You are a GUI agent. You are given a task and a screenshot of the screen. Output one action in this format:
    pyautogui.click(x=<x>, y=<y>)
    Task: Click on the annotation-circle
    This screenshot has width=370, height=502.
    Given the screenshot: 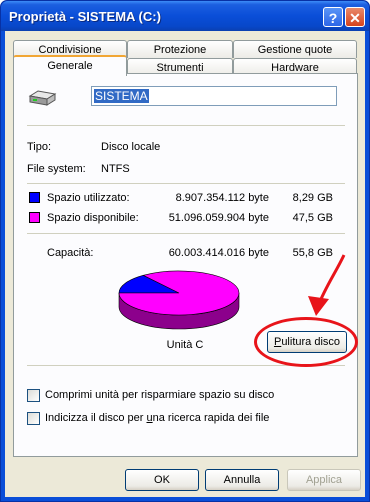 What is the action you would take?
    pyautogui.click(x=306, y=342)
    